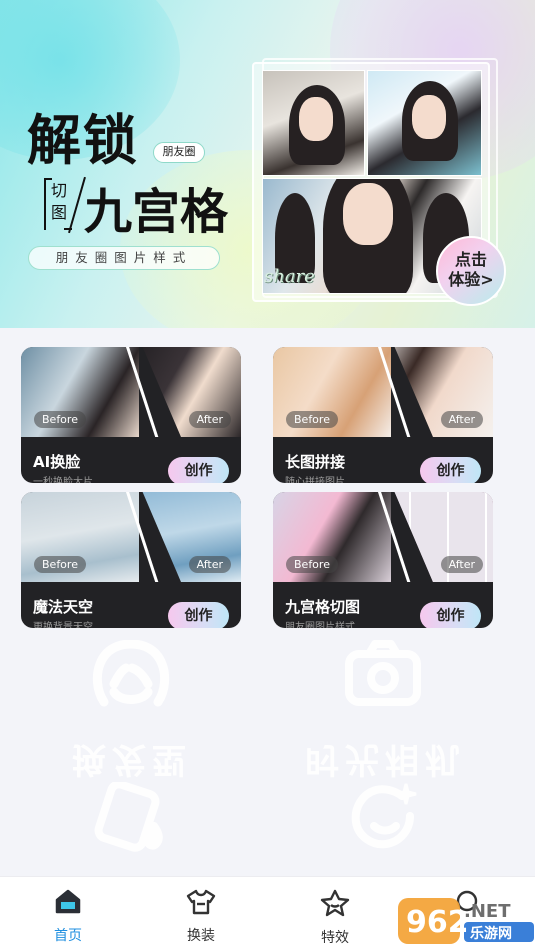  What do you see at coordinates (58, 201) in the screenshot?
I see `banner-small-text: 切图` at bounding box center [58, 201].